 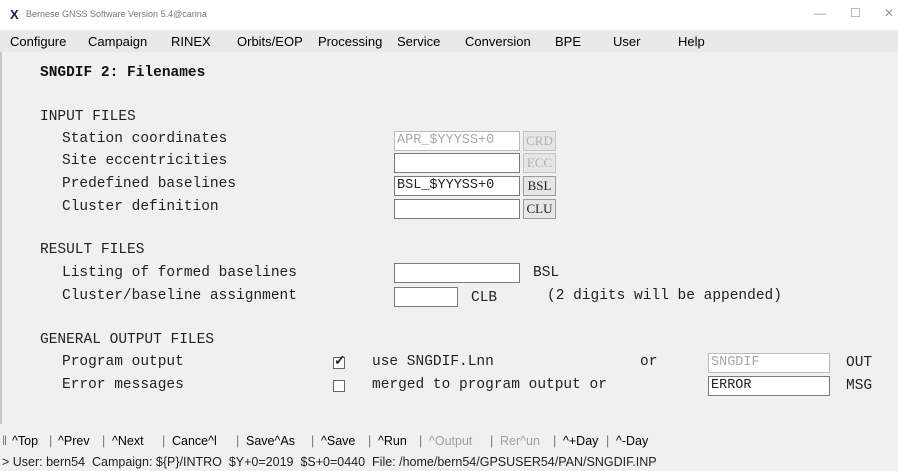 I want to click on site-eccentricities-label: Site eccentricities, so click(x=145, y=161).